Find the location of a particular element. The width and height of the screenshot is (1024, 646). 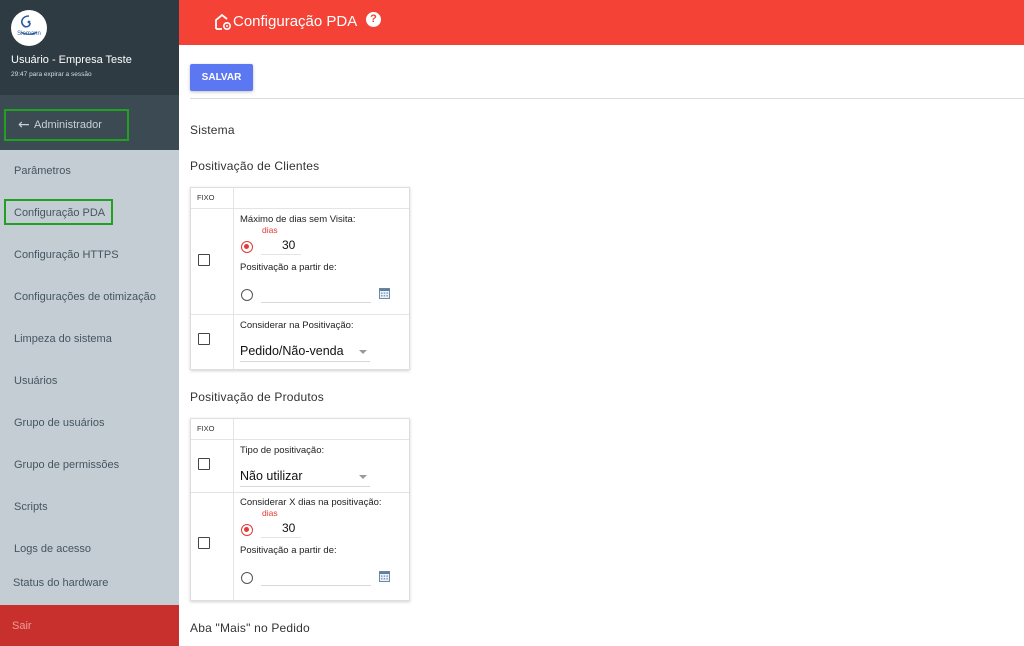

sidebar-item-configuracoes-otimizacao: Configurações de otimização is located at coordinates (85, 297).